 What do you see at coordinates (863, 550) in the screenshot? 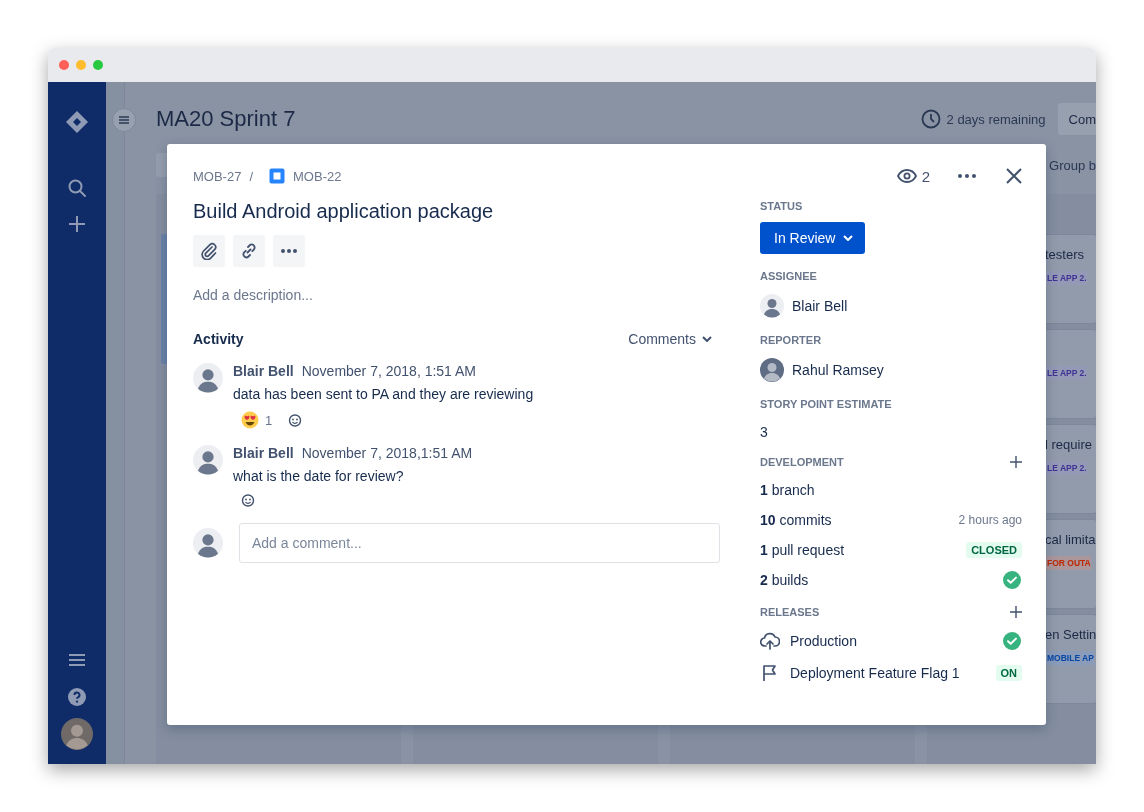
I see `development-link: 1 pull request` at bounding box center [863, 550].